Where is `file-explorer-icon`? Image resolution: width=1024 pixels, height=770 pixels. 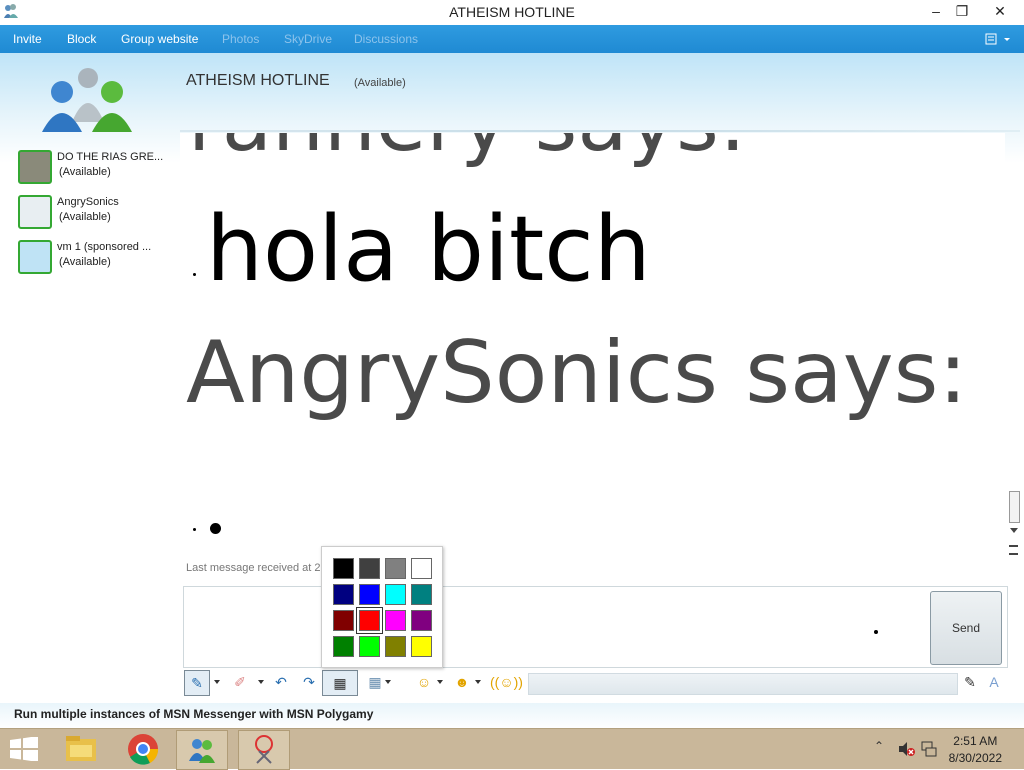
file-explorer-icon is located at coordinates (81, 749).